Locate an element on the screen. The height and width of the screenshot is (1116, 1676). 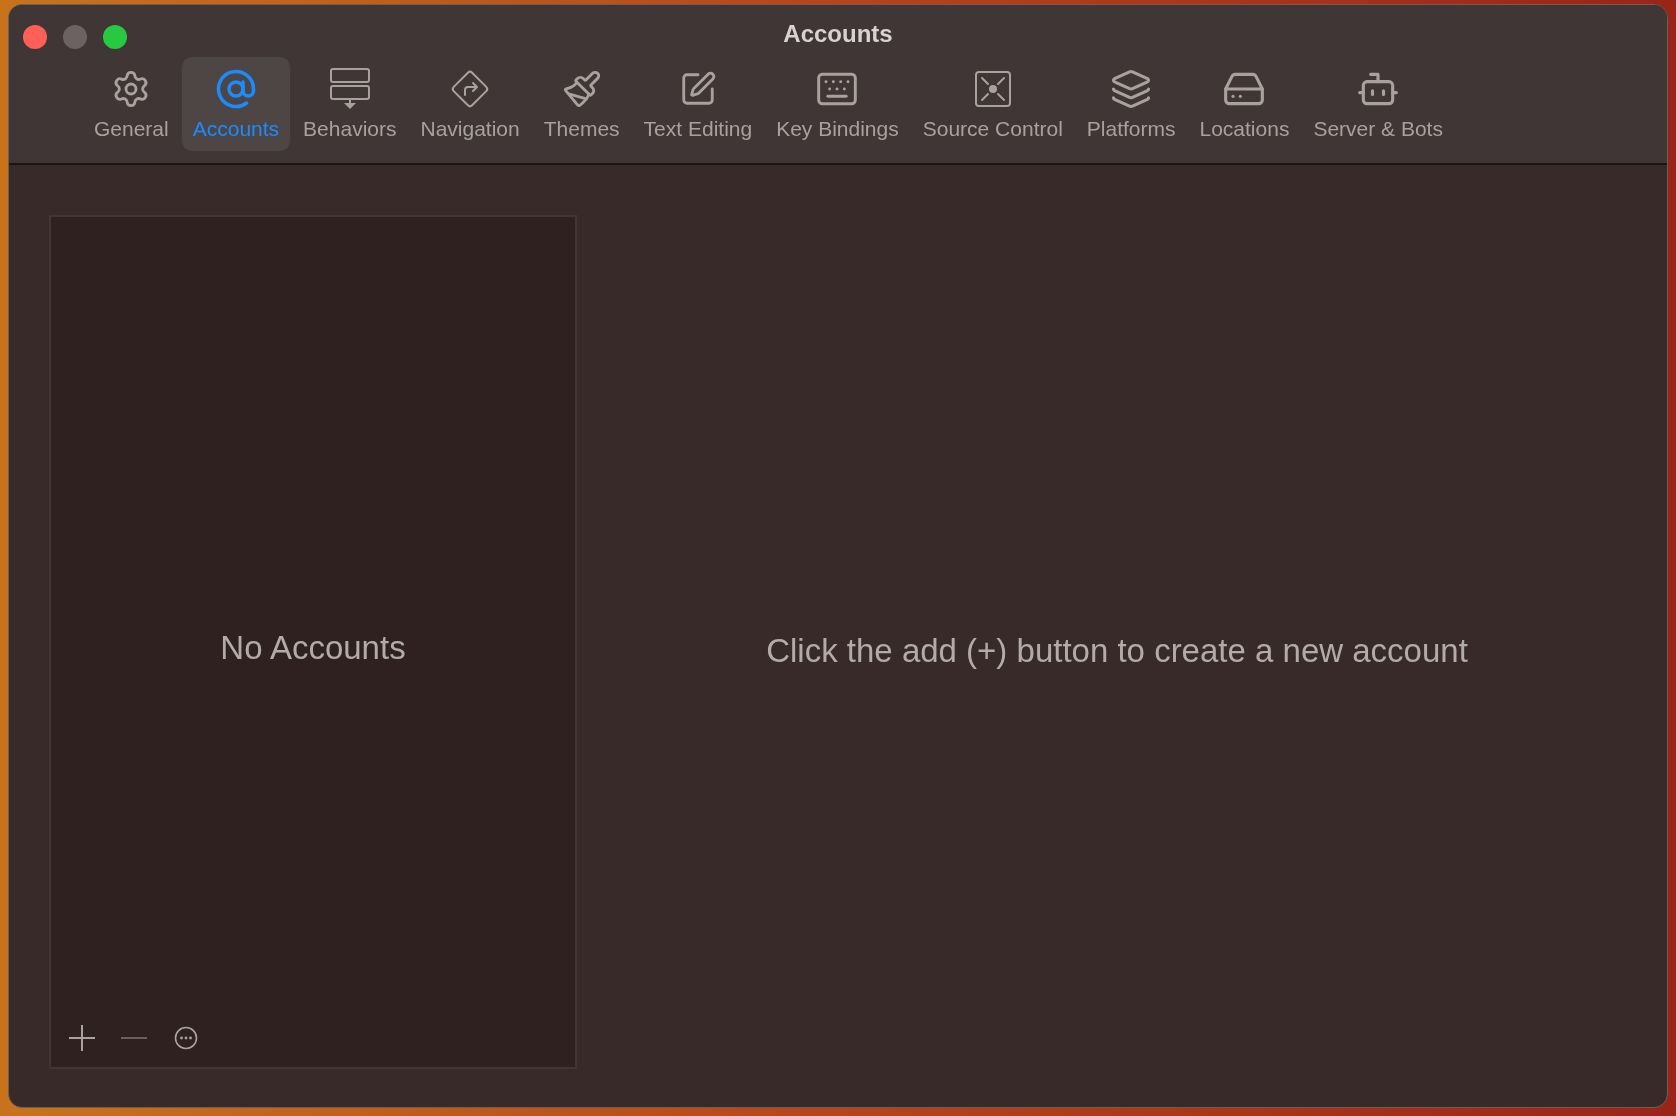
toolbar-tab: Text Editing is located at coordinates (698, 104).